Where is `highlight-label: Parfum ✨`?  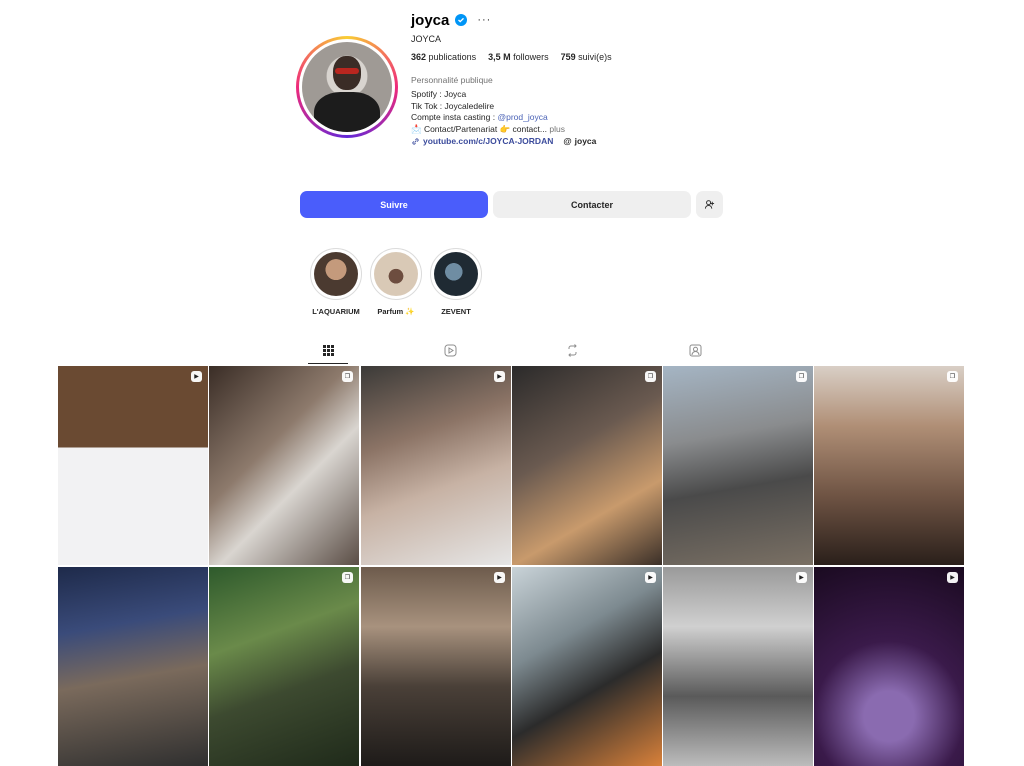
highlight-label: Parfum ✨ is located at coordinates (396, 311).